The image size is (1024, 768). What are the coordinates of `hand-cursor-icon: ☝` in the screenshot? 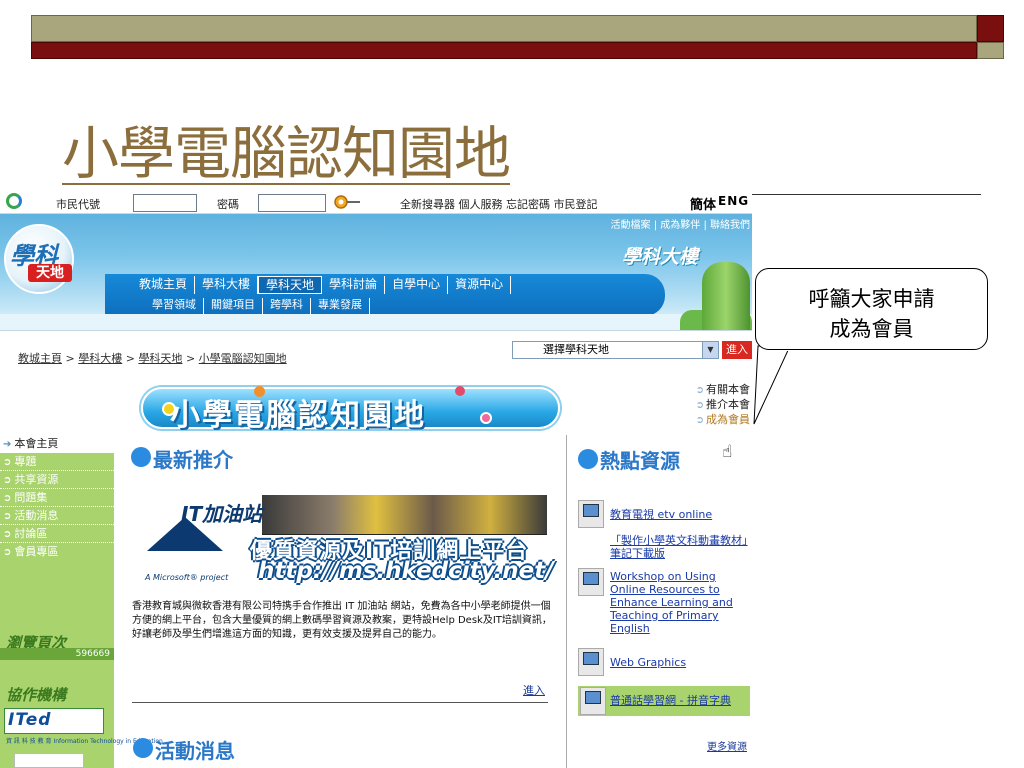 It's located at (727, 452).